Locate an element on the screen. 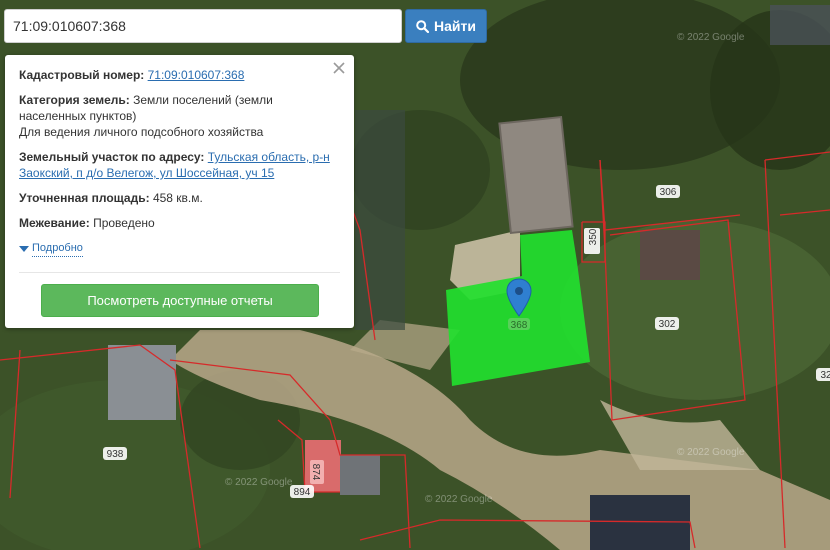 This screenshot has width=830, height=550. cadastral-row: Кадастровый номер: 71:09:010607:368 is located at coordinates (179, 75).